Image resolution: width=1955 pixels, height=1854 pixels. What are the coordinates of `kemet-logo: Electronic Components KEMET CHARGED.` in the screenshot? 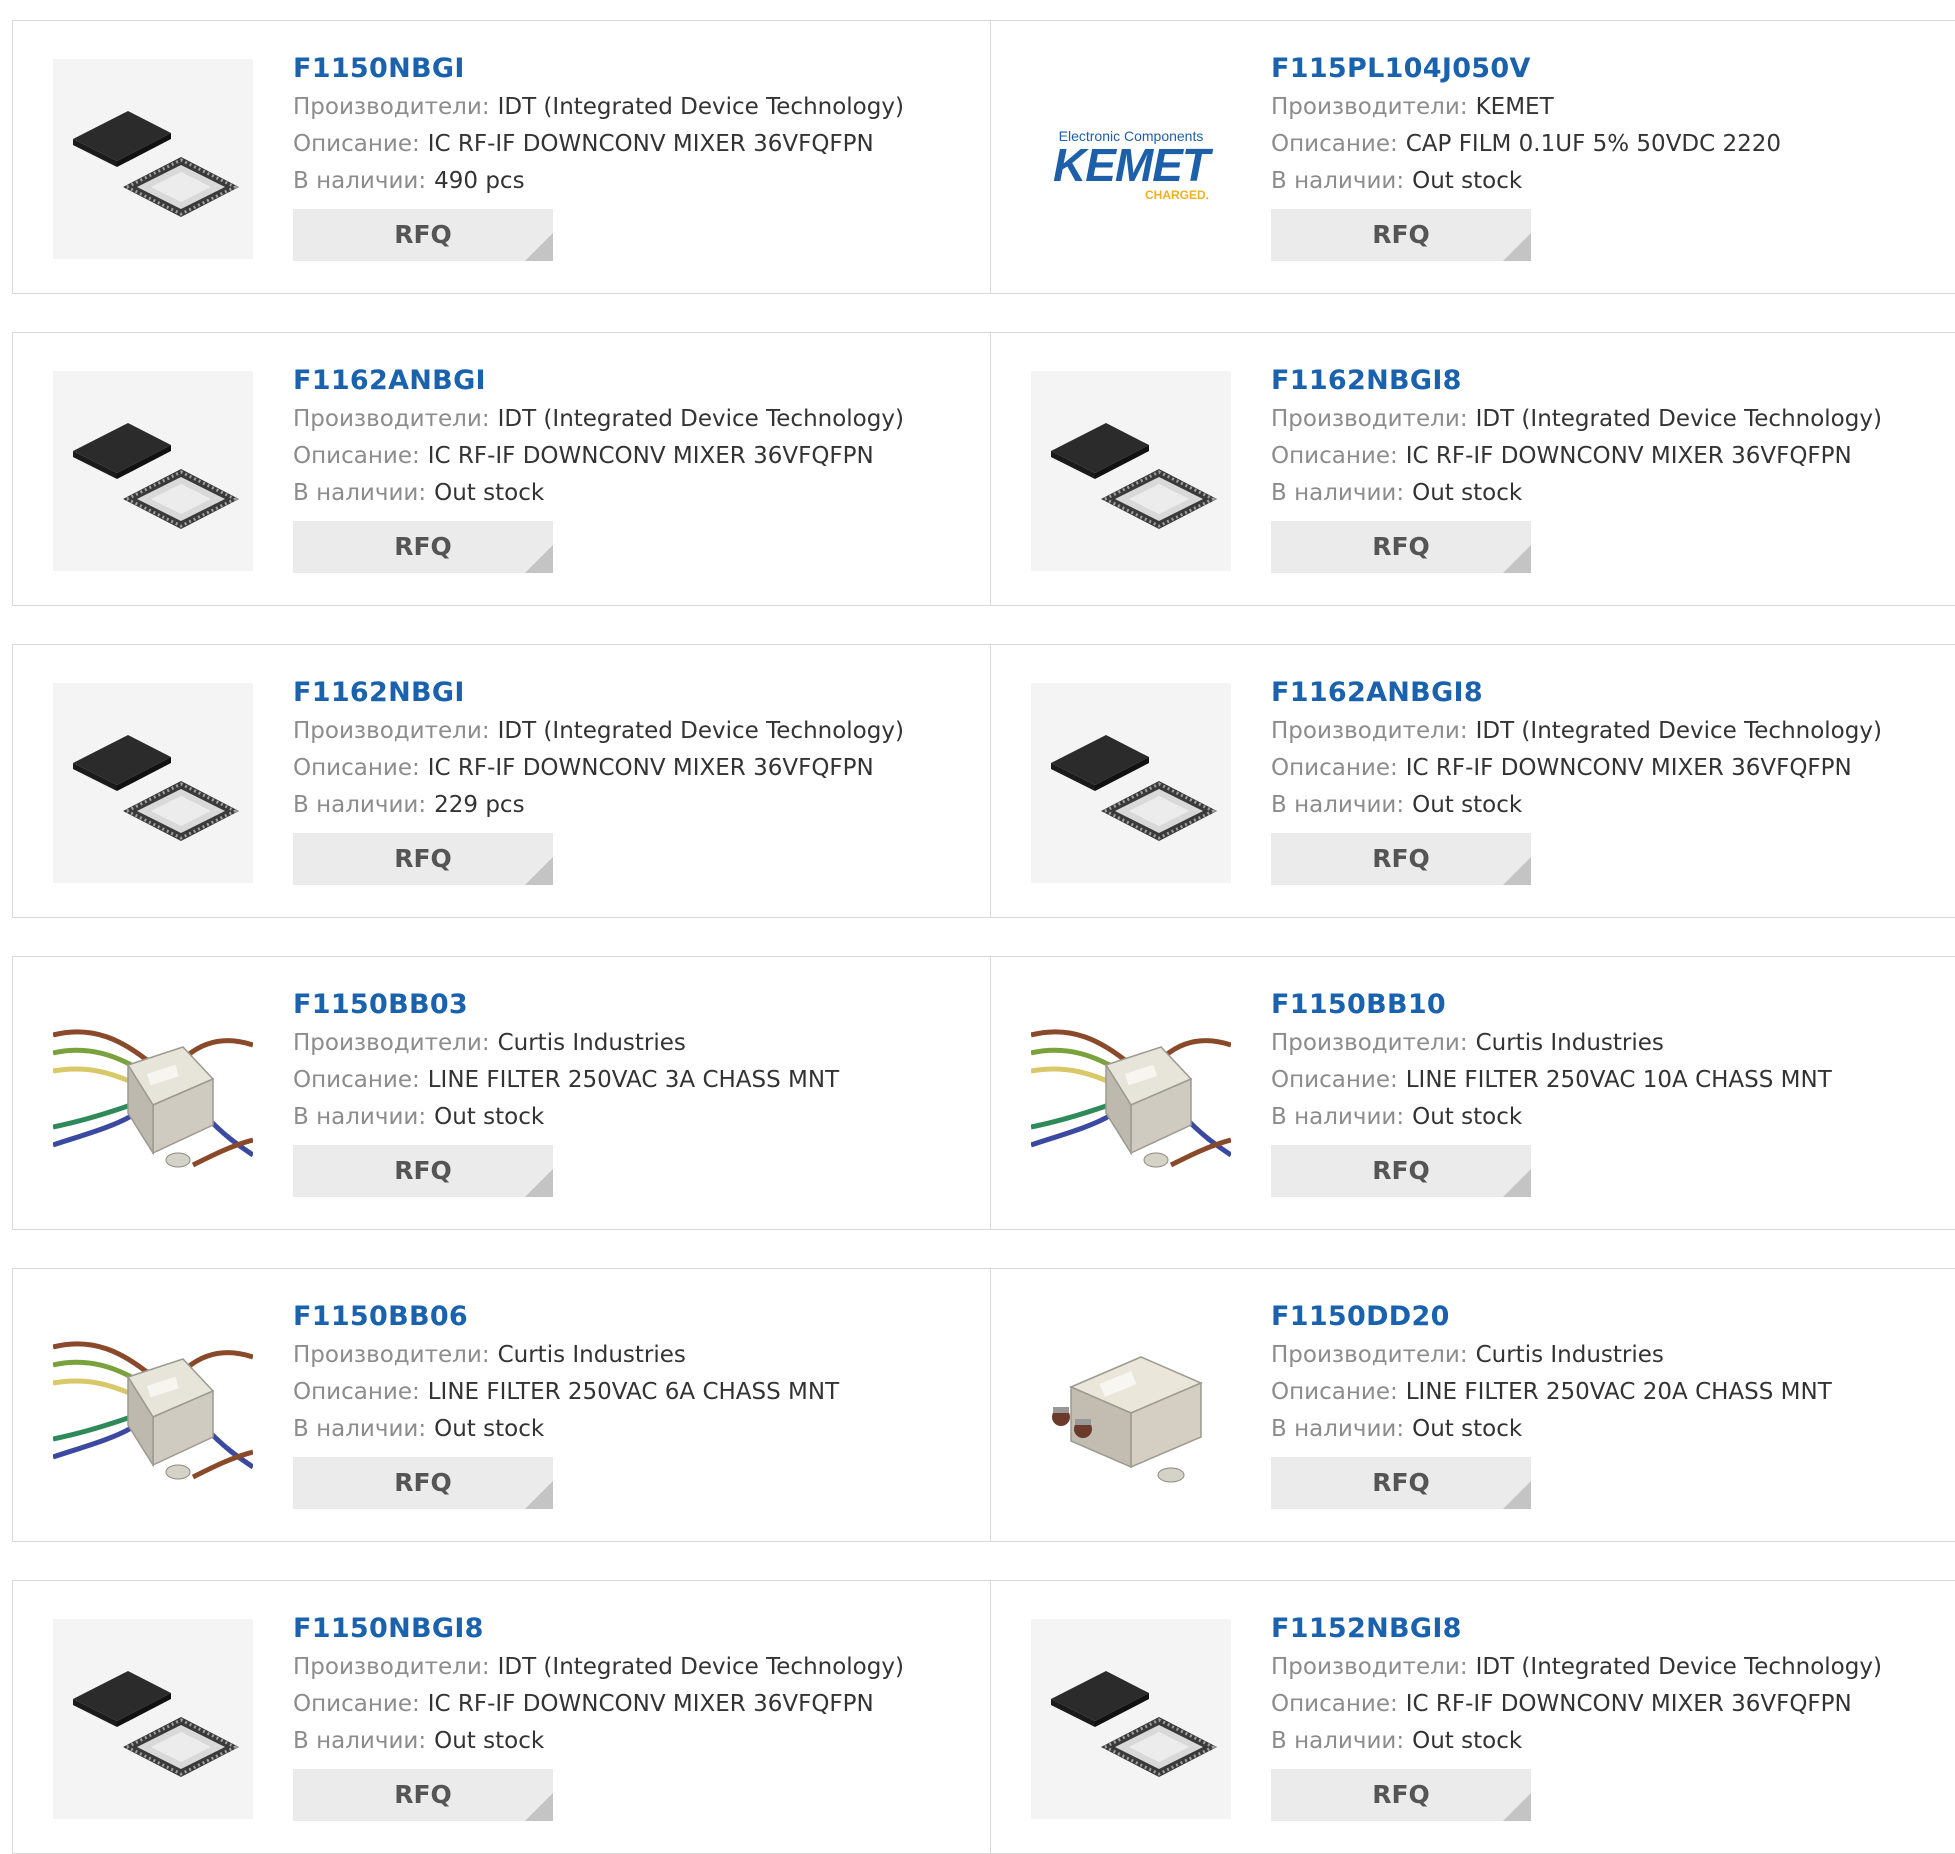 It's located at (1131, 159).